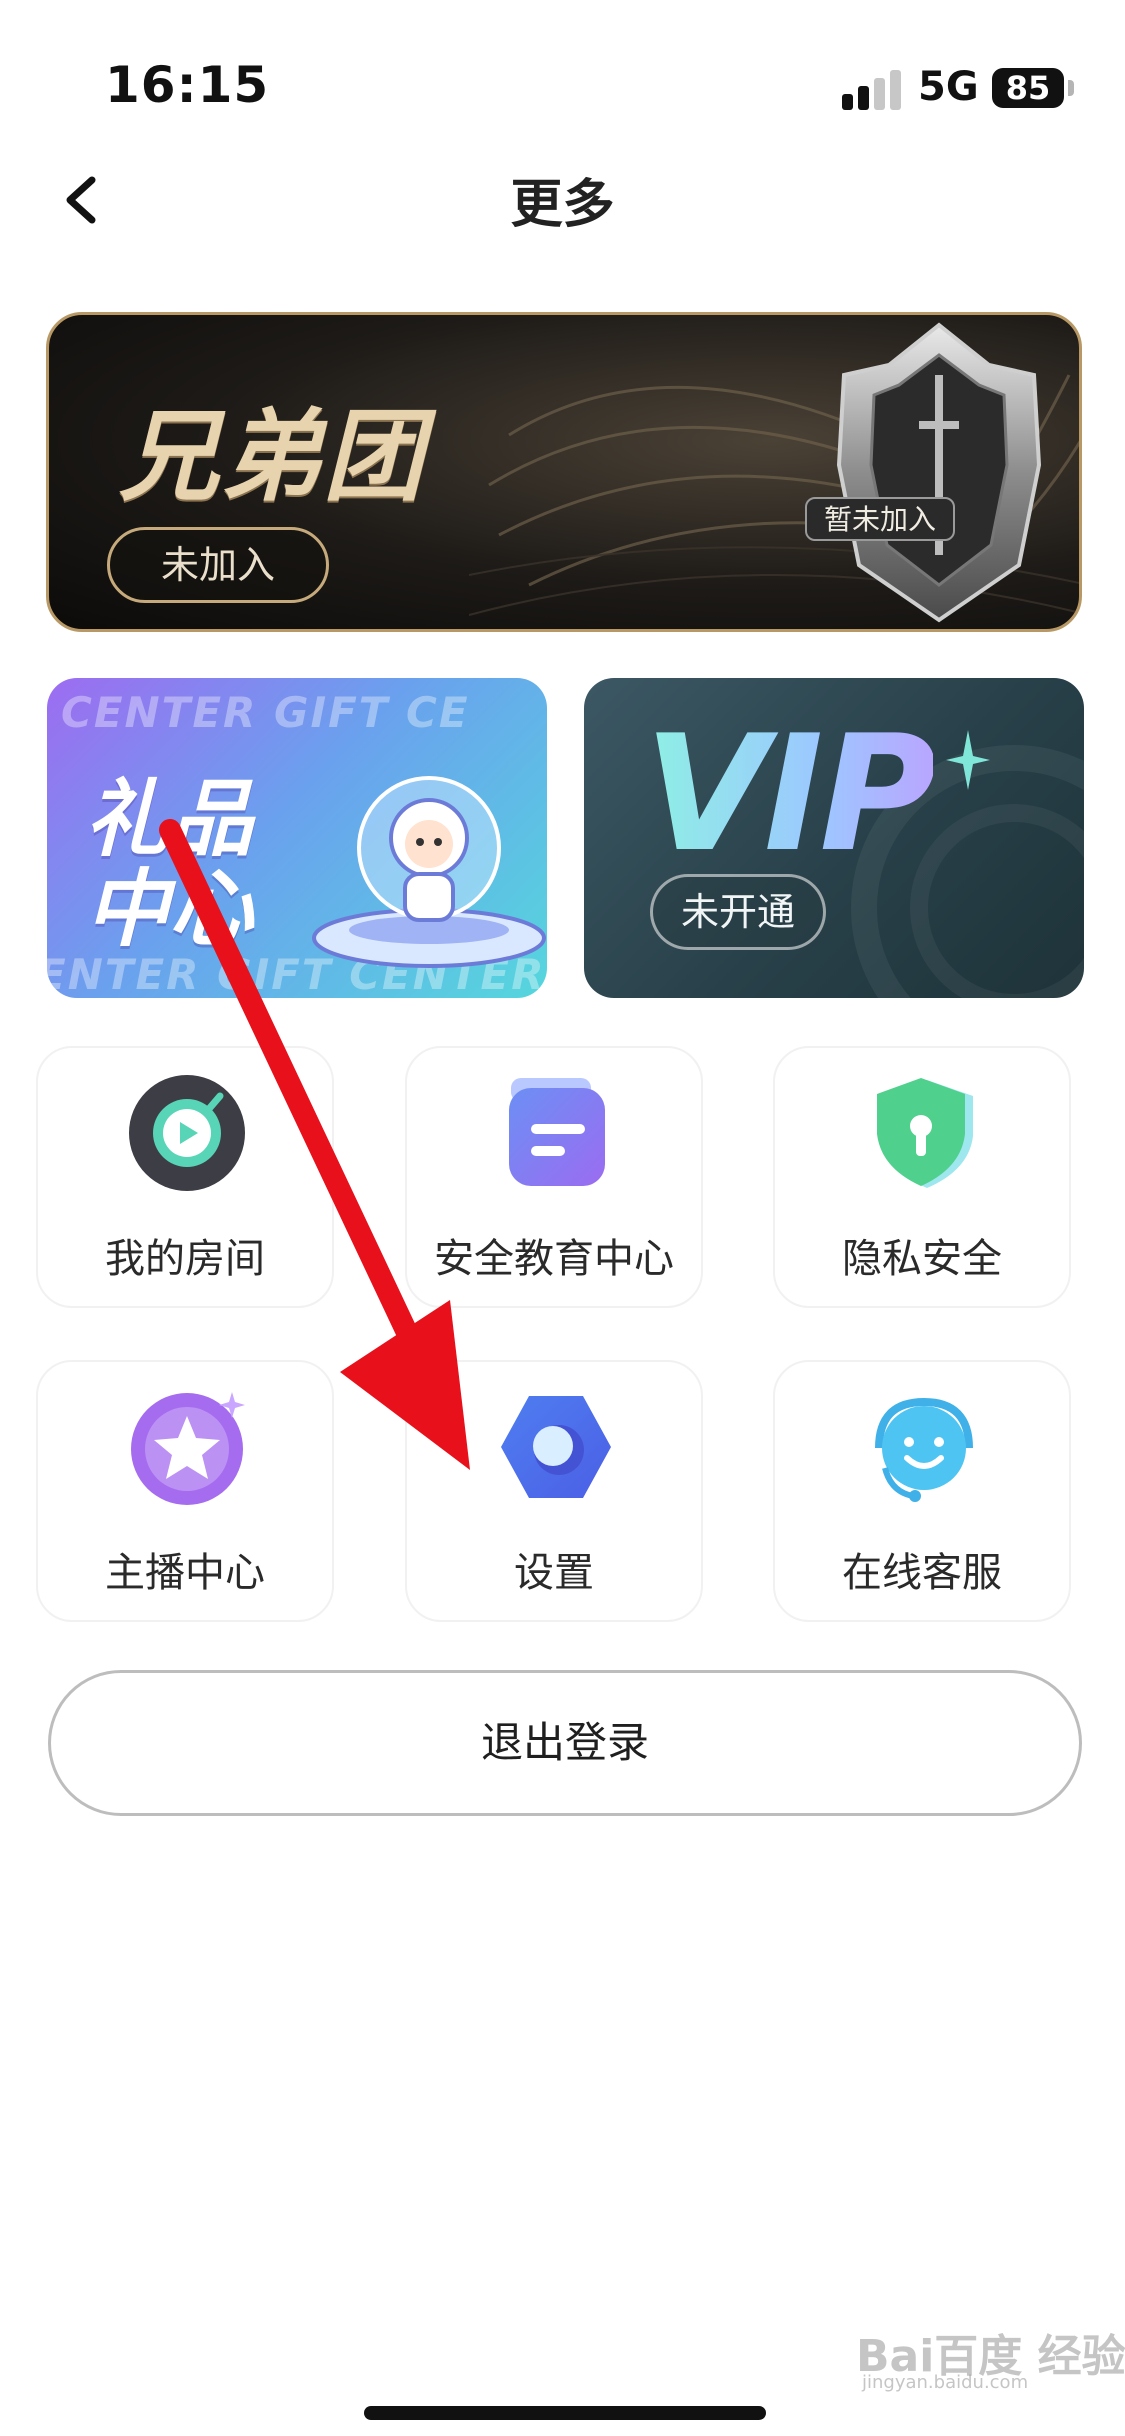 This screenshot has width=1125, height=2436. What do you see at coordinates (922, 1573) in the screenshot?
I see `tile-label: 在线客服` at bounding box center [922, 1573].